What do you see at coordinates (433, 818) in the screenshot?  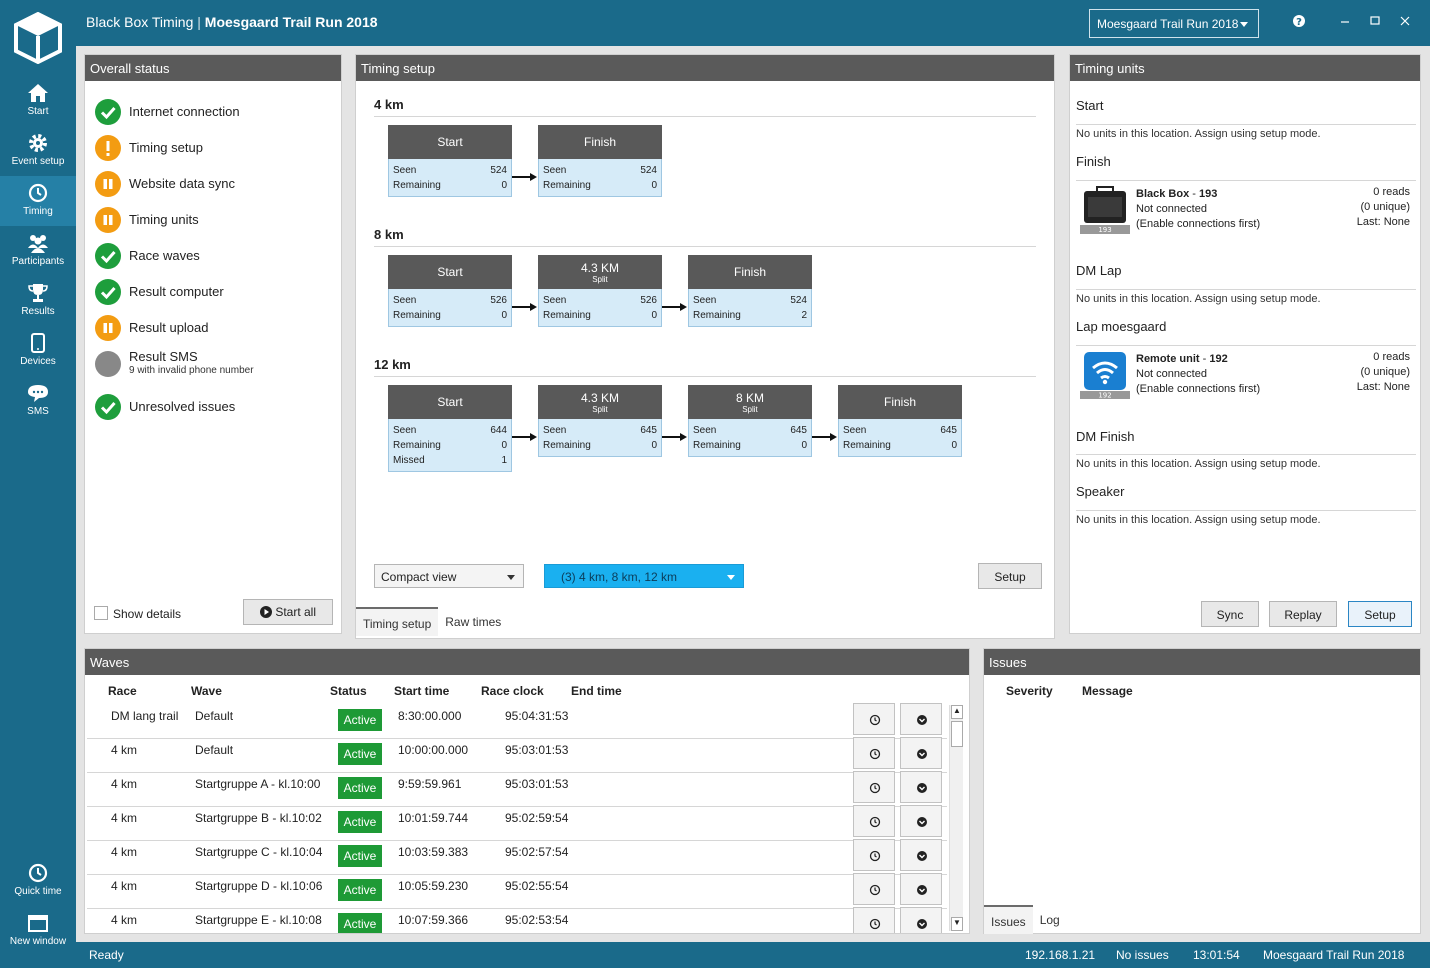 I see `cell-start-time: 10:01:59.744` at bounding box center [433, 818].